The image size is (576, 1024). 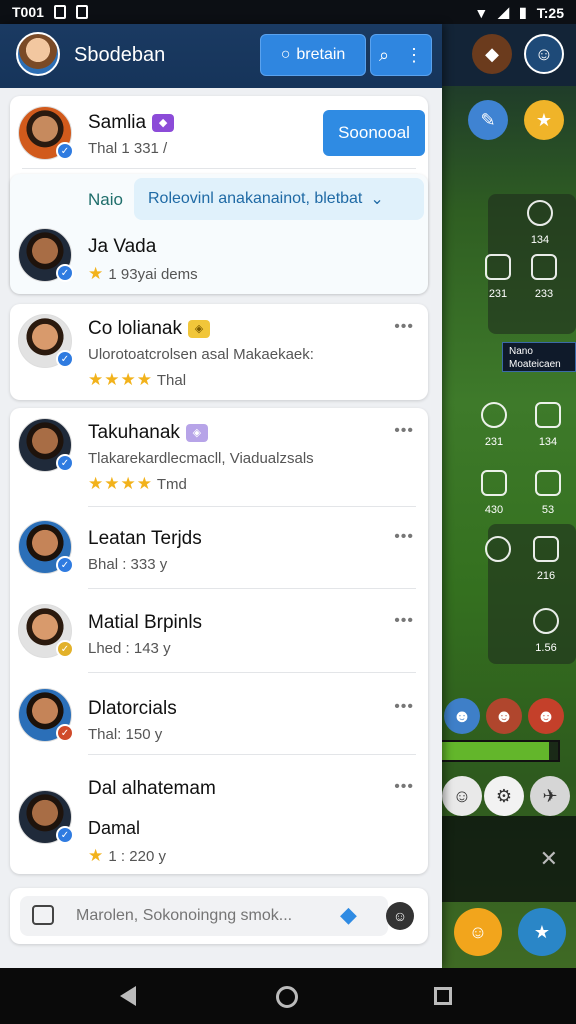 What do you see at coordinates (129, 648) in the screenshot?
I see `person-sub: Lhed : 143 y` at bounding box center [129, 648].